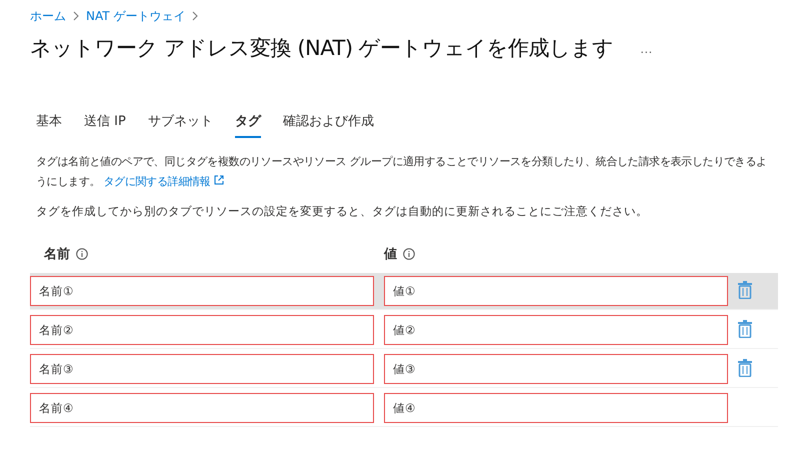  What do you see at coordinates (202, 291) in the screenshot?
I see `name-field: 名前①` at bounding box center [202, 291].